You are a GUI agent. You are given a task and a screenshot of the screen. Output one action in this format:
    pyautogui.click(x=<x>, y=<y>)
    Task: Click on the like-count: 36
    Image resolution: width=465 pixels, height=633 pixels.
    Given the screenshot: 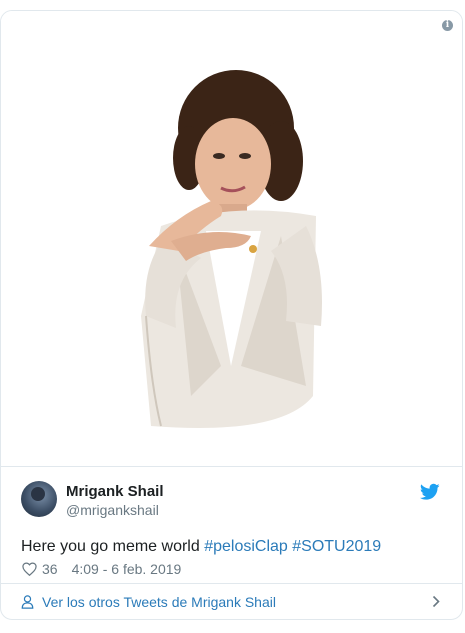 What is the action you would take?
    pyautogui.click(x=50, y=569)
    